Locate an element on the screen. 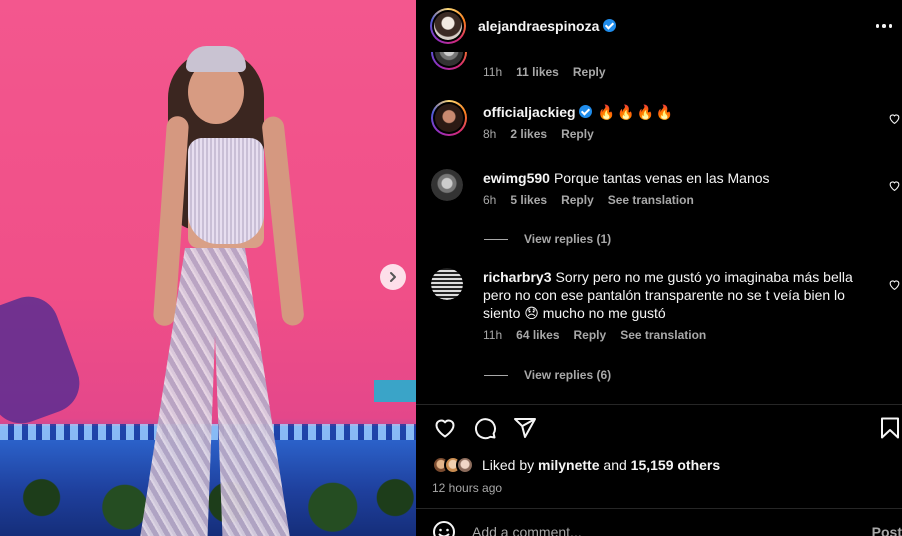 This screenshot has height=536, width=902. emoji-button is located at coordinates (444, 528).